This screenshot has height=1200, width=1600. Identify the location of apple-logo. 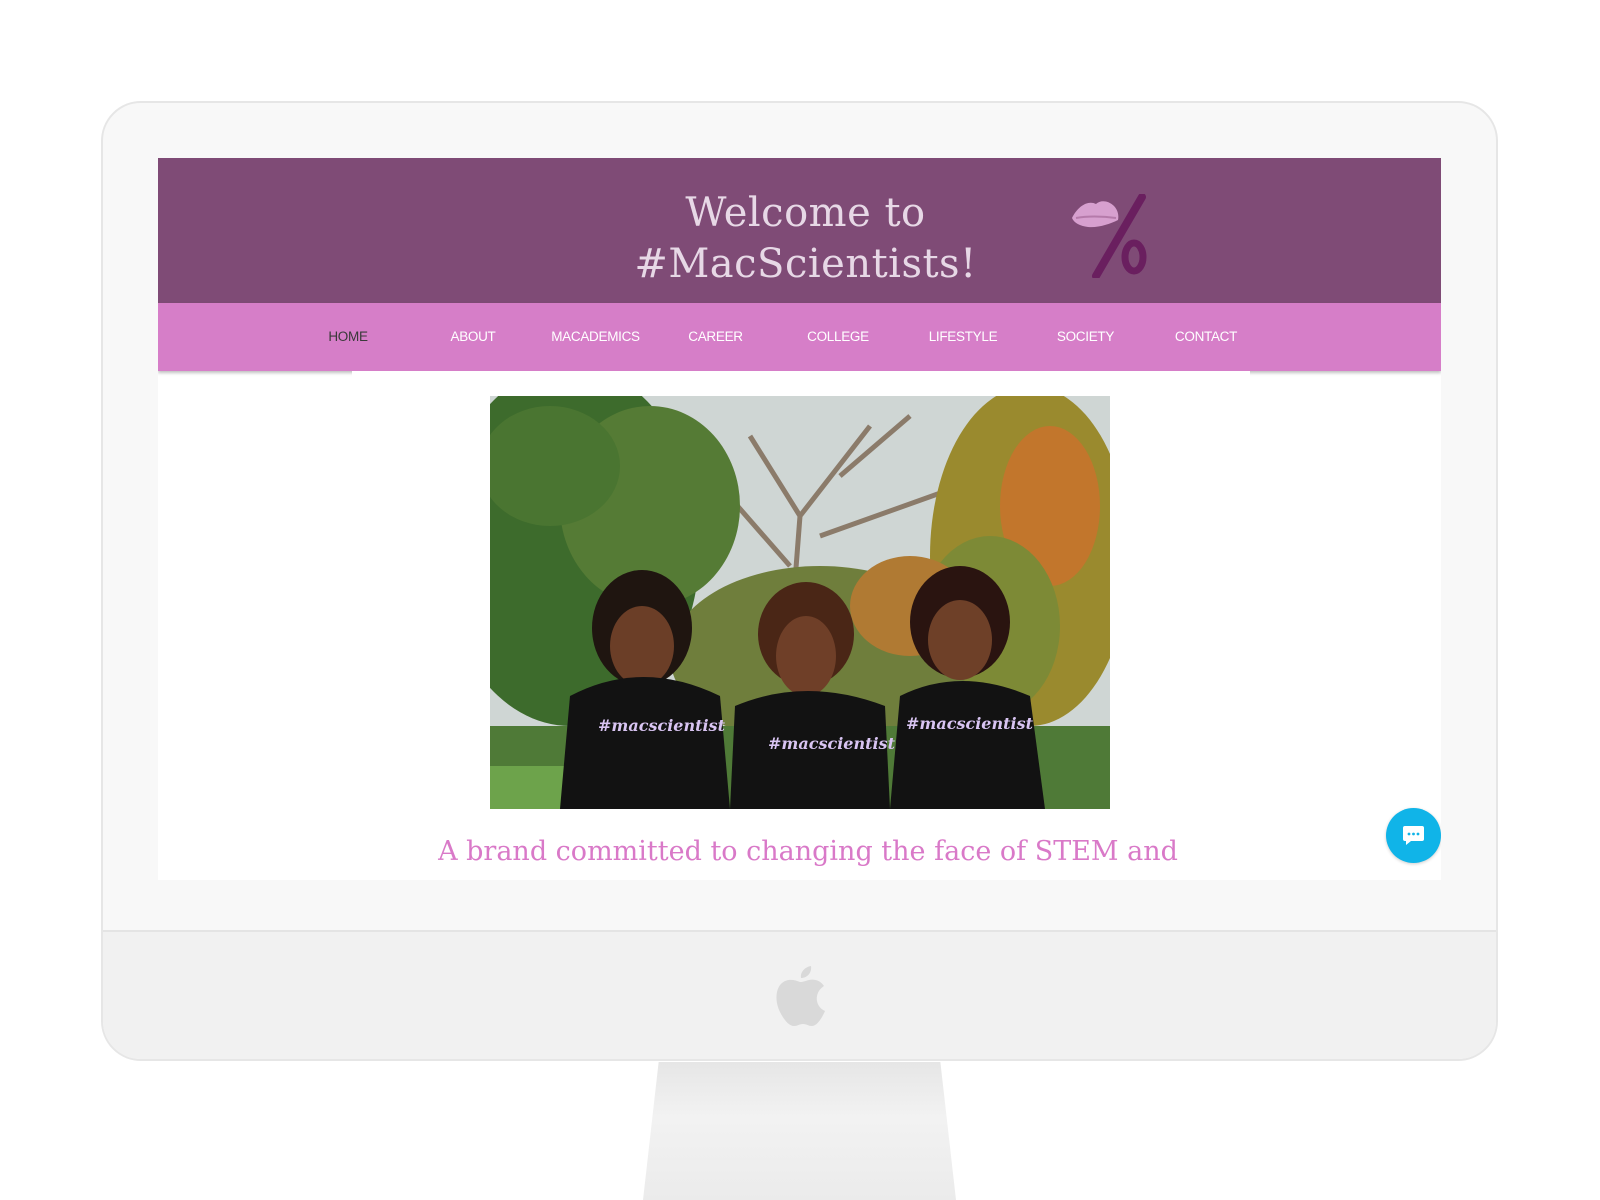
(800, 996).